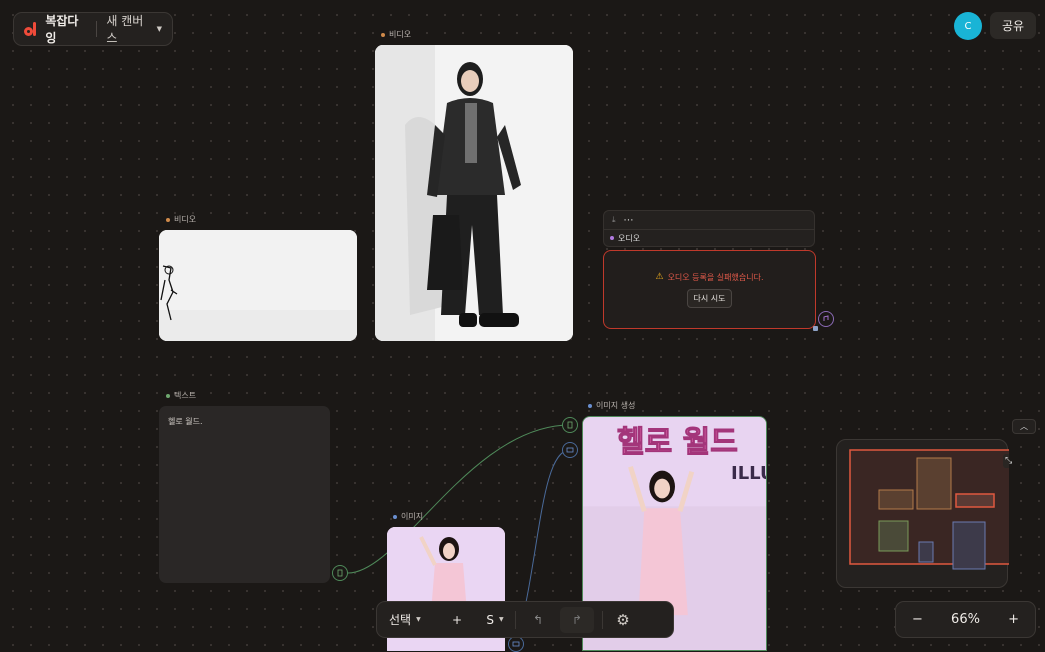  Describe the element at coordinates (400, 620) in the screenshot. I see `select-label: 선택` at that location.